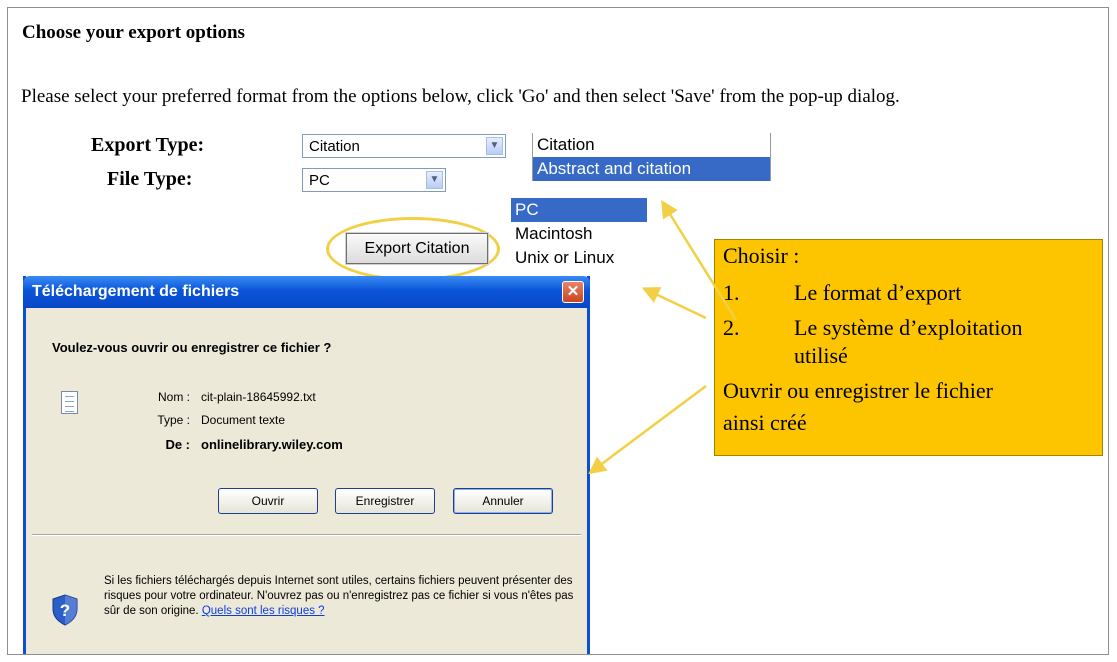  What do you see at coordinates (663, 337) in the screenshot?
I see `pointer-arrows` at bounding box center [663, 337].